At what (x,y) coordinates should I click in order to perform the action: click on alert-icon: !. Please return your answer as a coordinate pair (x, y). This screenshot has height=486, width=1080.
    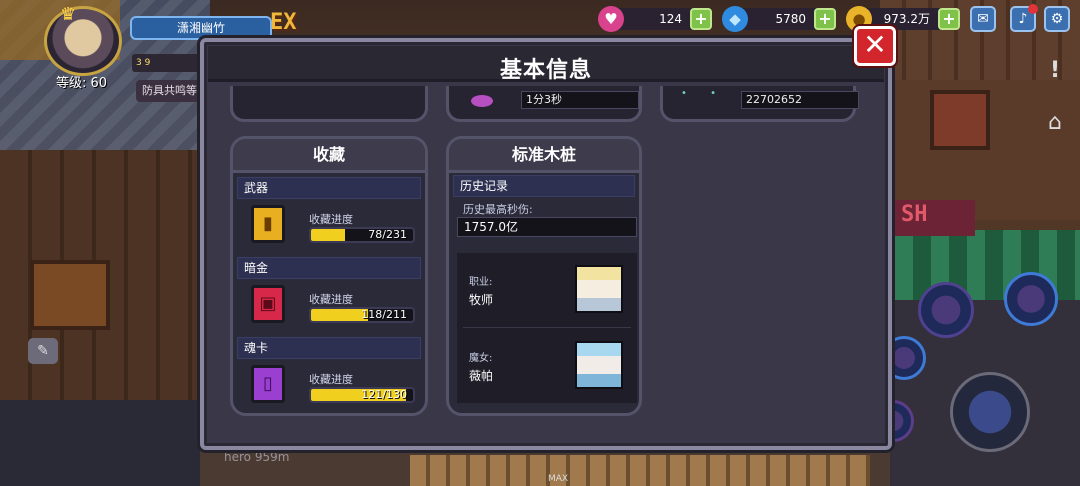
    Looking at the image, I should click on (1055, 70).